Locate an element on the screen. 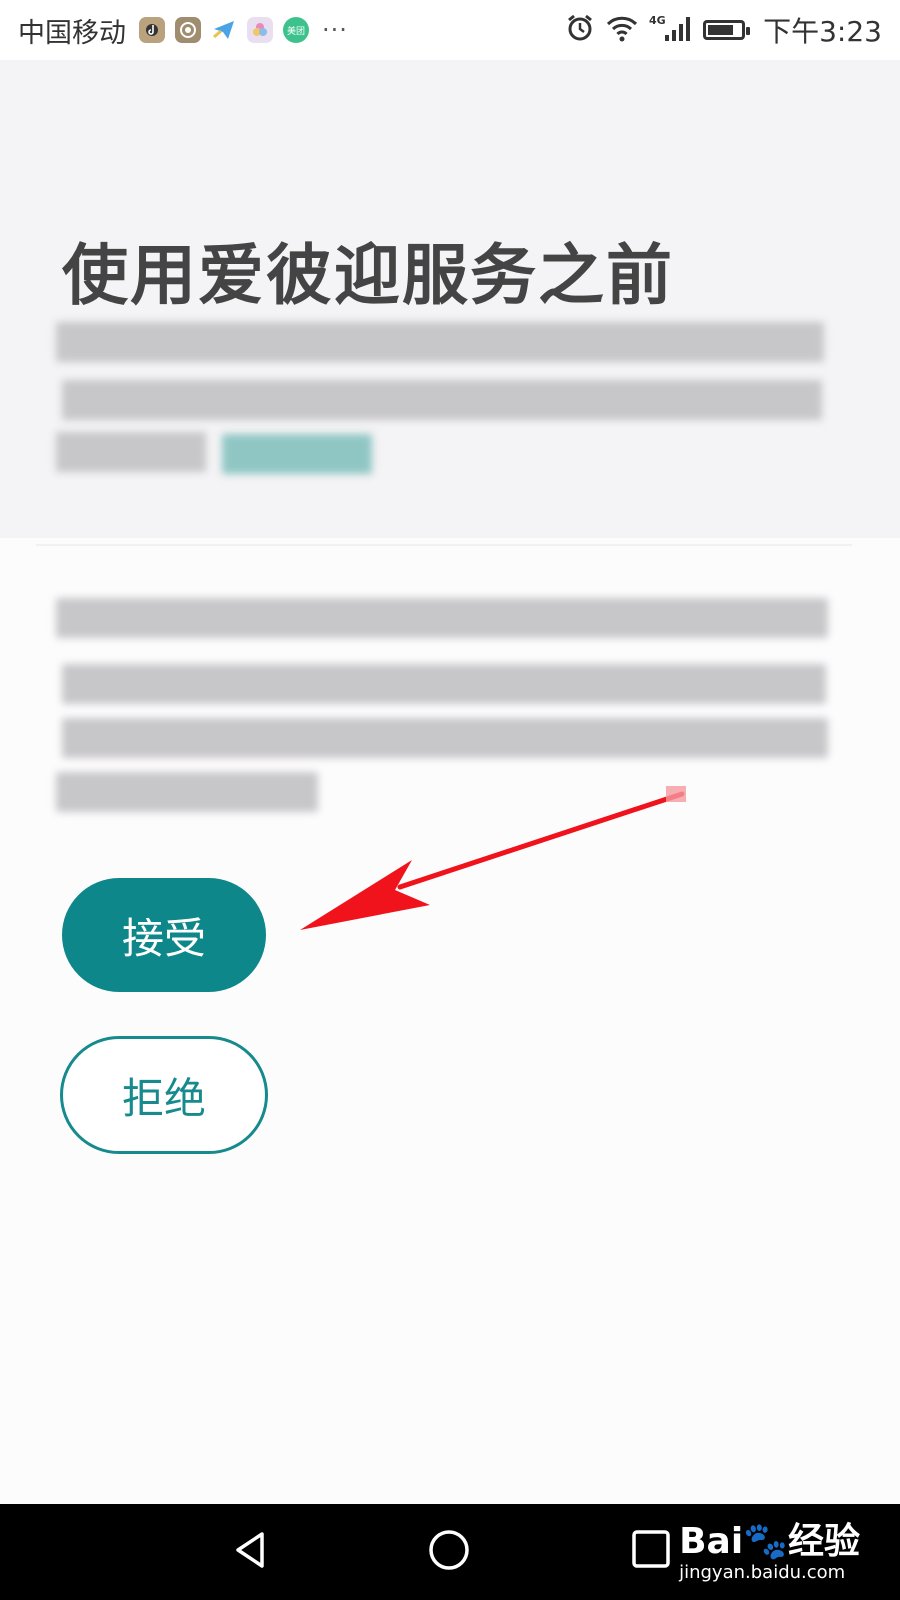  alarm-clock-icon is located at coordinates (580, 30).